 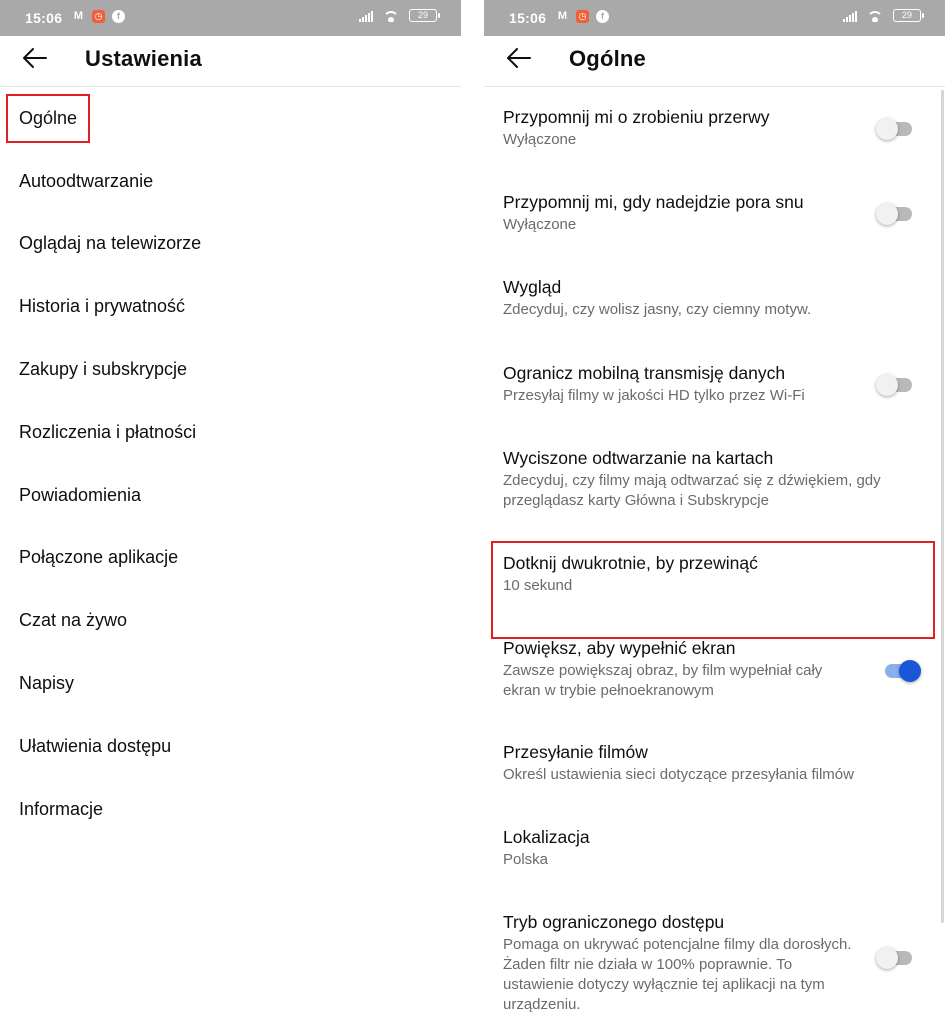 I want to click on app-bar: Ustawienia, so click(x=230, y=61).